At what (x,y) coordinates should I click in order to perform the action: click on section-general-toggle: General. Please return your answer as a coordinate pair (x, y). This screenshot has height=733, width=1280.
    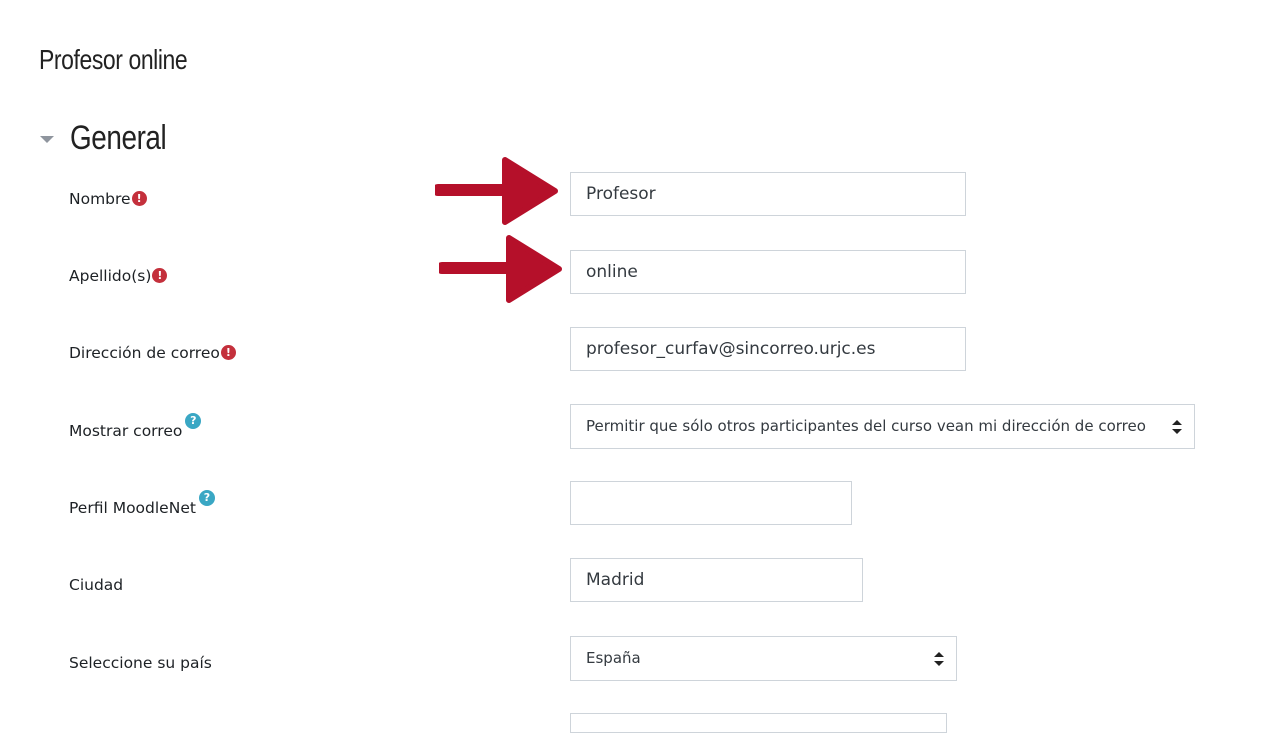
    Looking at the image, I should click on (113, 138).